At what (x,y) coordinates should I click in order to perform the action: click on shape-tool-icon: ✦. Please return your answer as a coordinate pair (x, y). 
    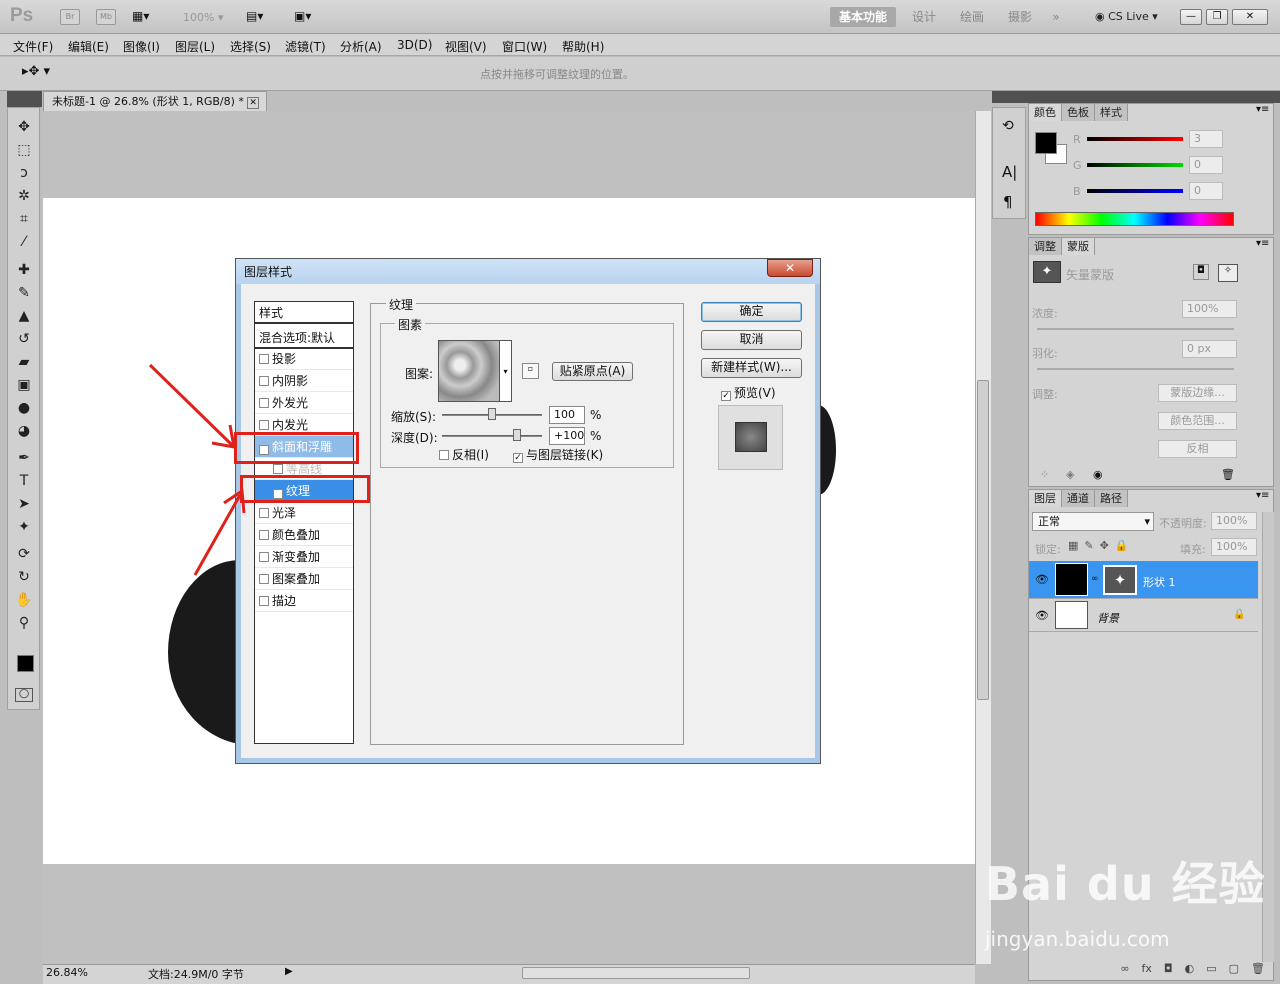
    Looking at the image, I should click on (24, 527).